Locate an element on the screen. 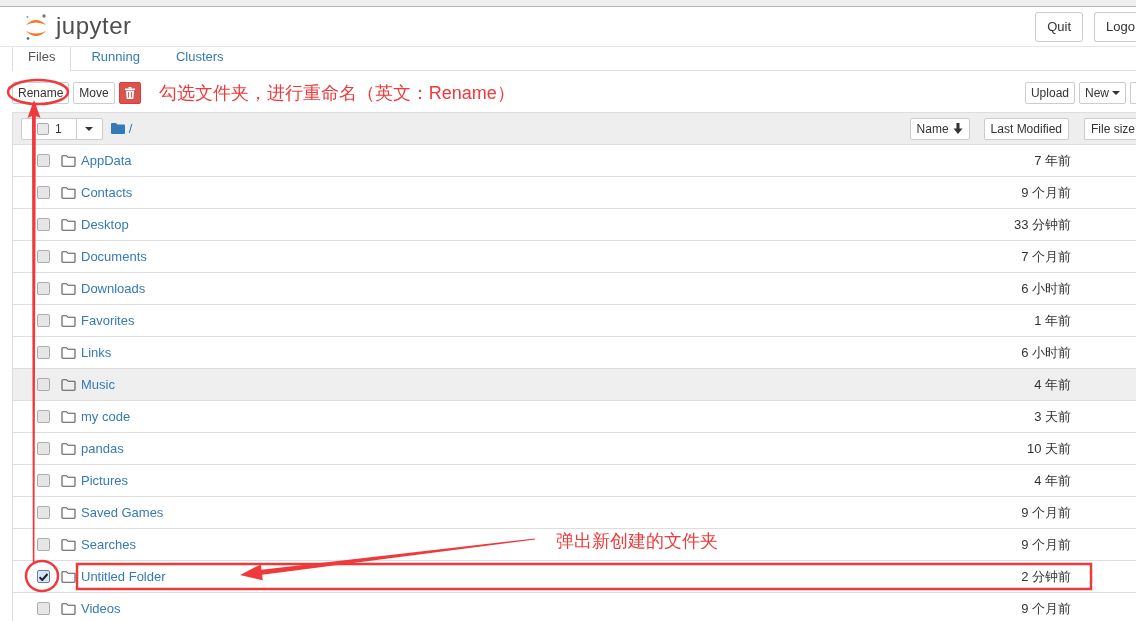 The width and height of the screenshot is (1136, 621). file-row: Saved Games 9 个月前 is located at coordinates (574, 512).